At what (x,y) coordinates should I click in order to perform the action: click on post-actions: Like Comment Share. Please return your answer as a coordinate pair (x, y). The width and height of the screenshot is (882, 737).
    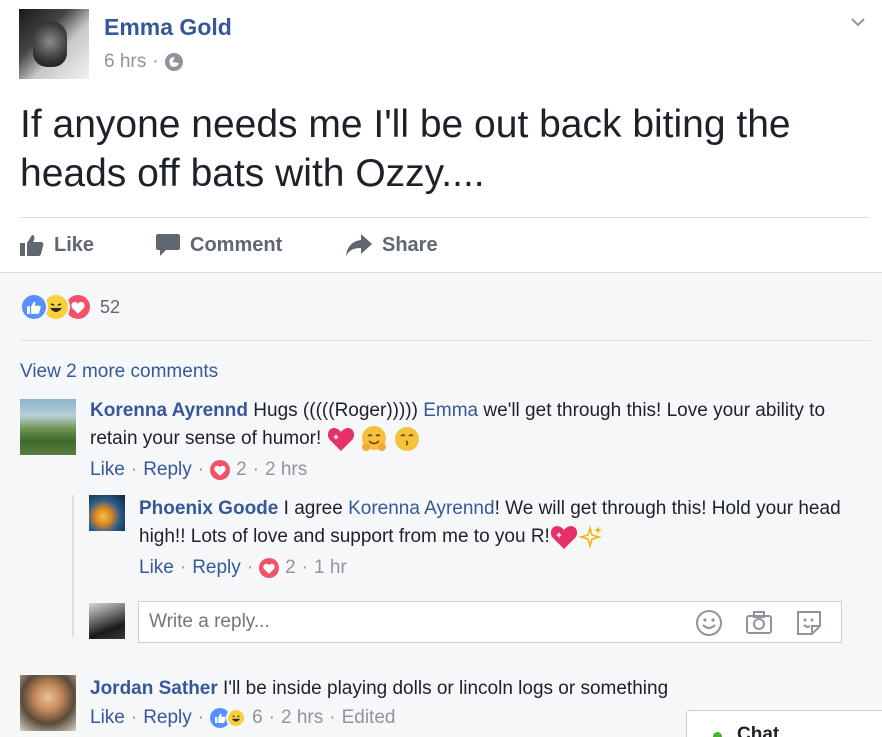
    Looking at the image, I should click on (229, 245).